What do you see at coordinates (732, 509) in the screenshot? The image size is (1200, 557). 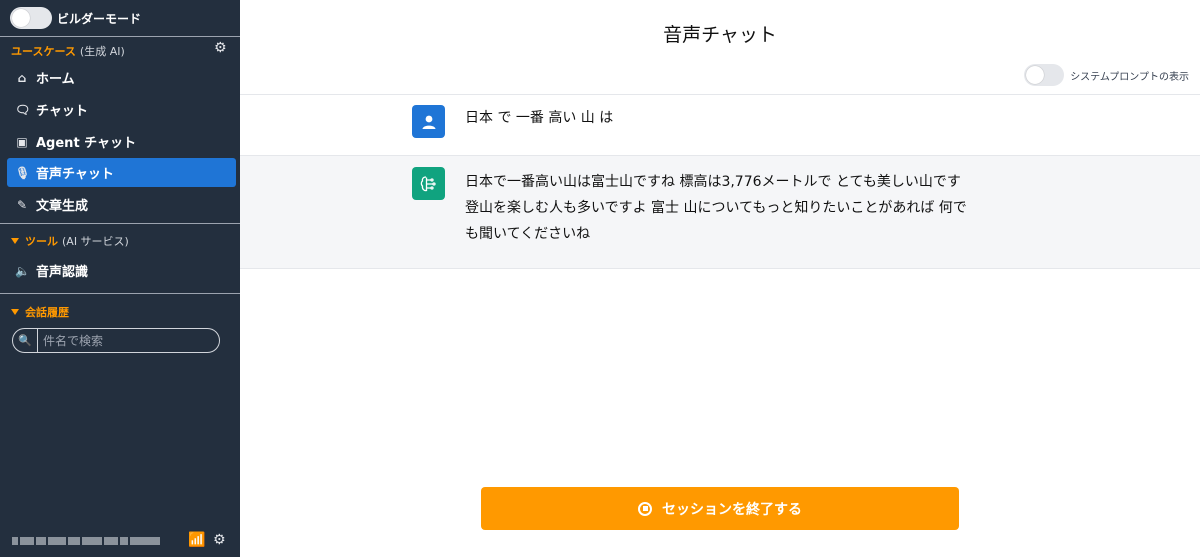 I see `end-session-label: セッションを終了する` at bounding box center [732, 509].